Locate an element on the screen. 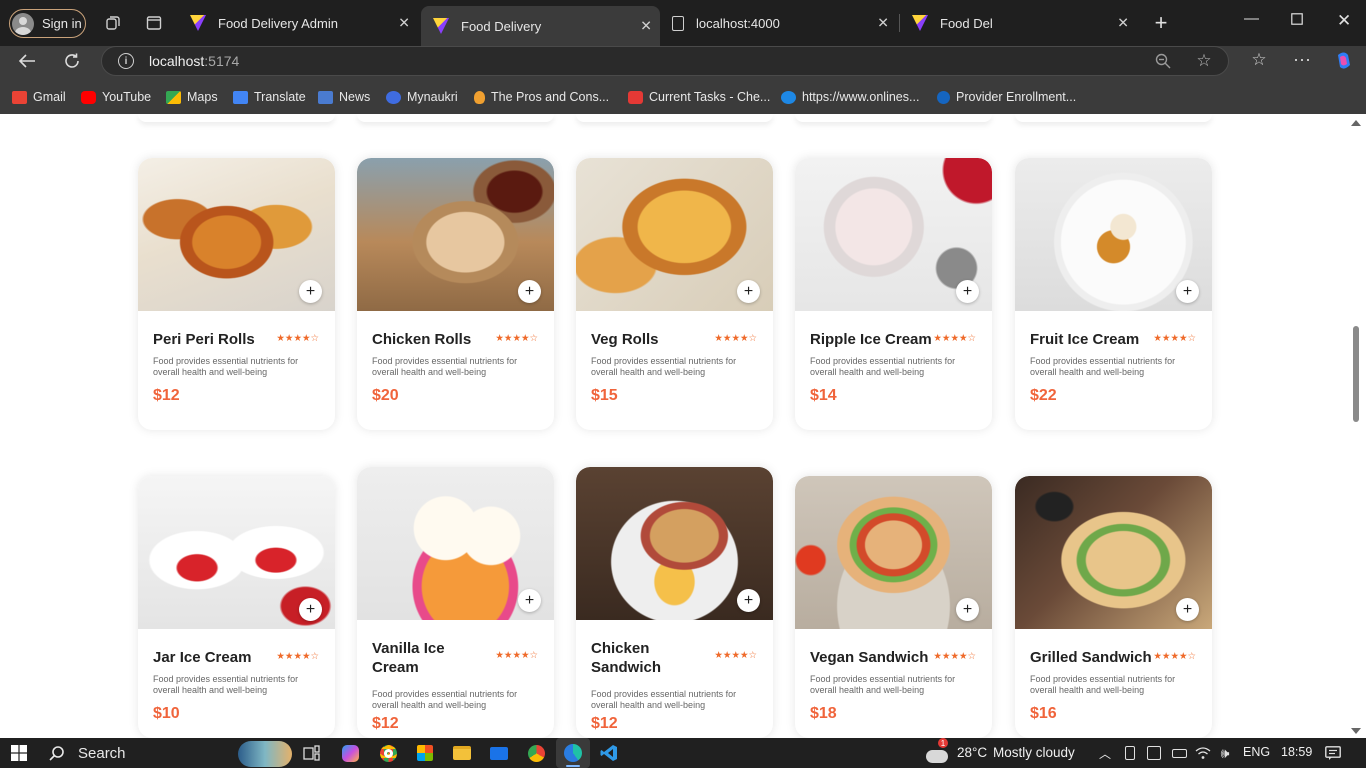 The height and width of the screenshot is (768, 1366). vscode-app-icon is located at coordinates (609, 753).